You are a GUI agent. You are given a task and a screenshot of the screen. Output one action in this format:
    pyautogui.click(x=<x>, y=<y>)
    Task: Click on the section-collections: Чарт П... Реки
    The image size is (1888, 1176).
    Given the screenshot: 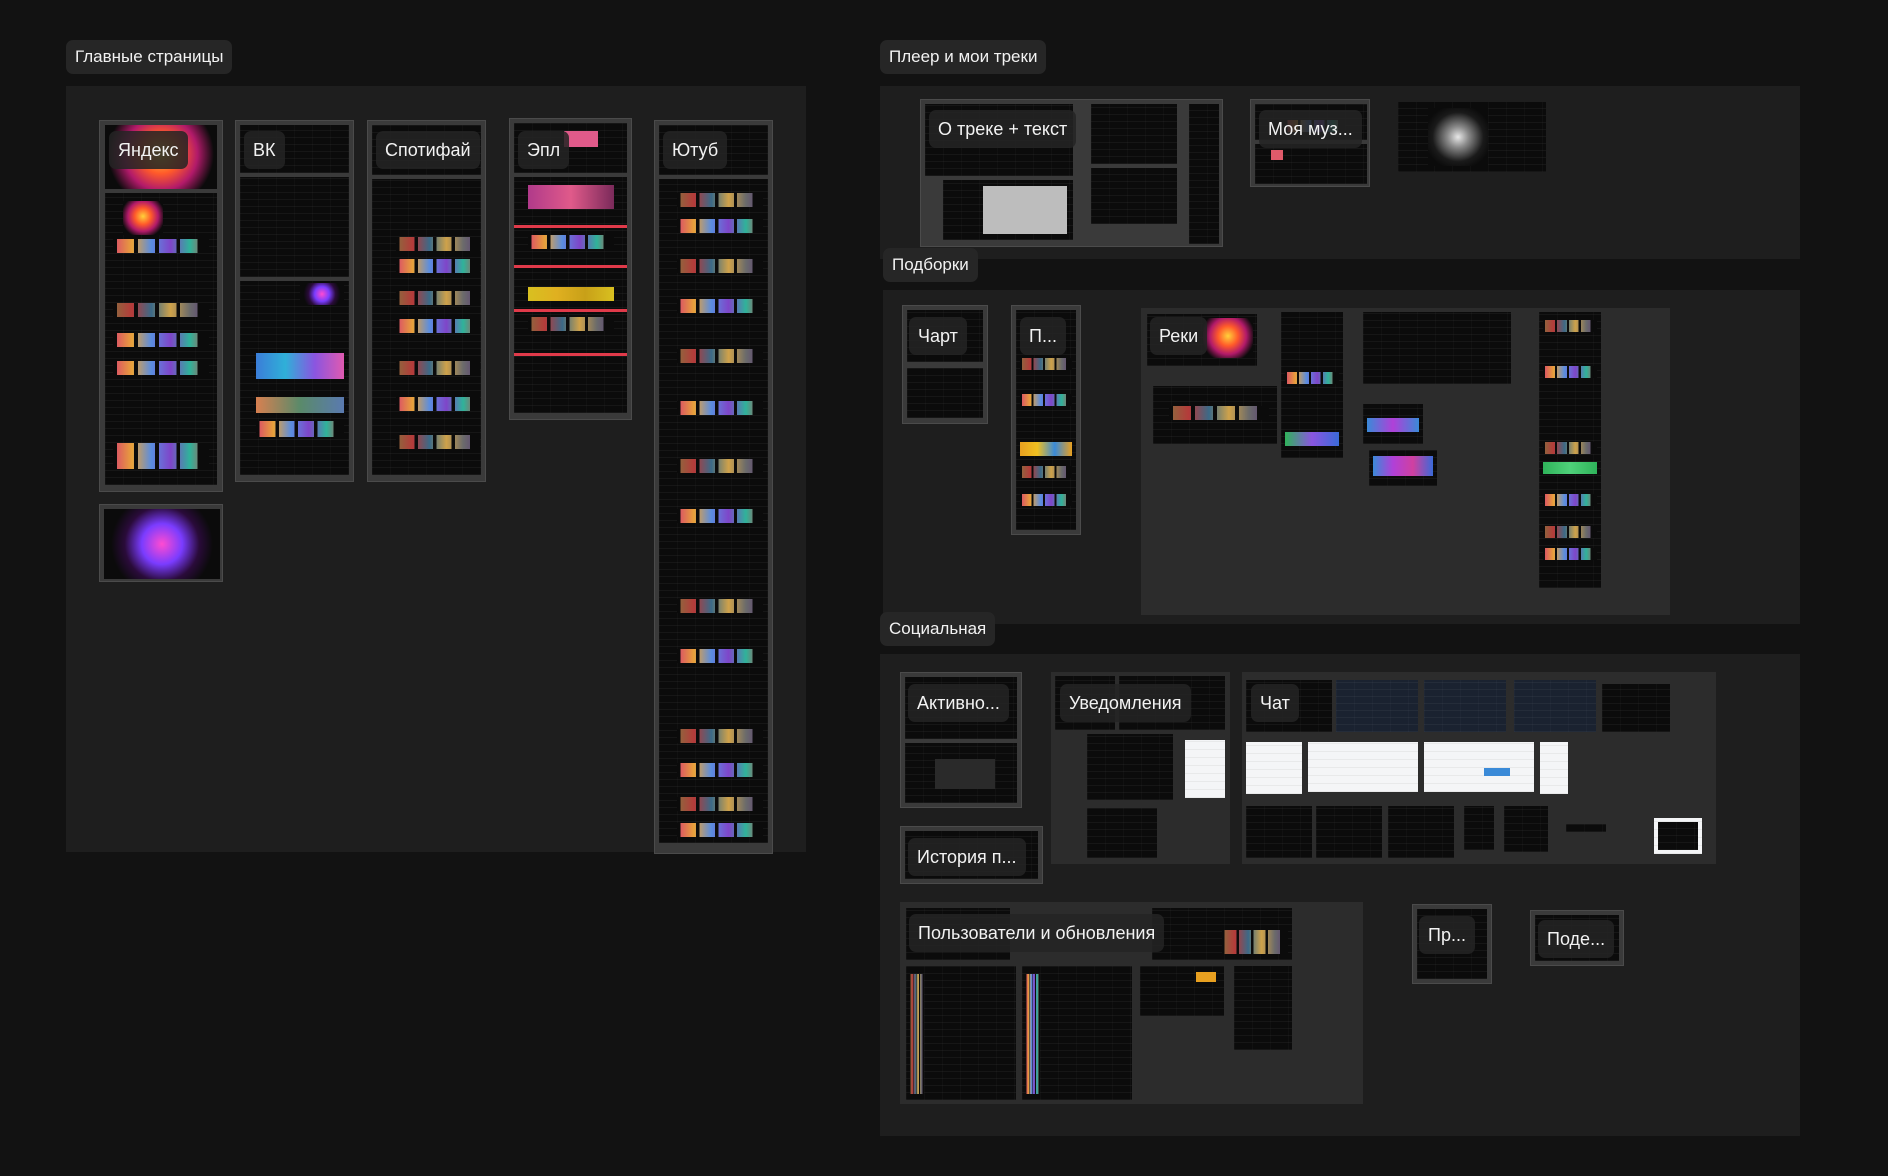 What is the action you would take?
    pyautogui.click(x=1341, y=457)
    